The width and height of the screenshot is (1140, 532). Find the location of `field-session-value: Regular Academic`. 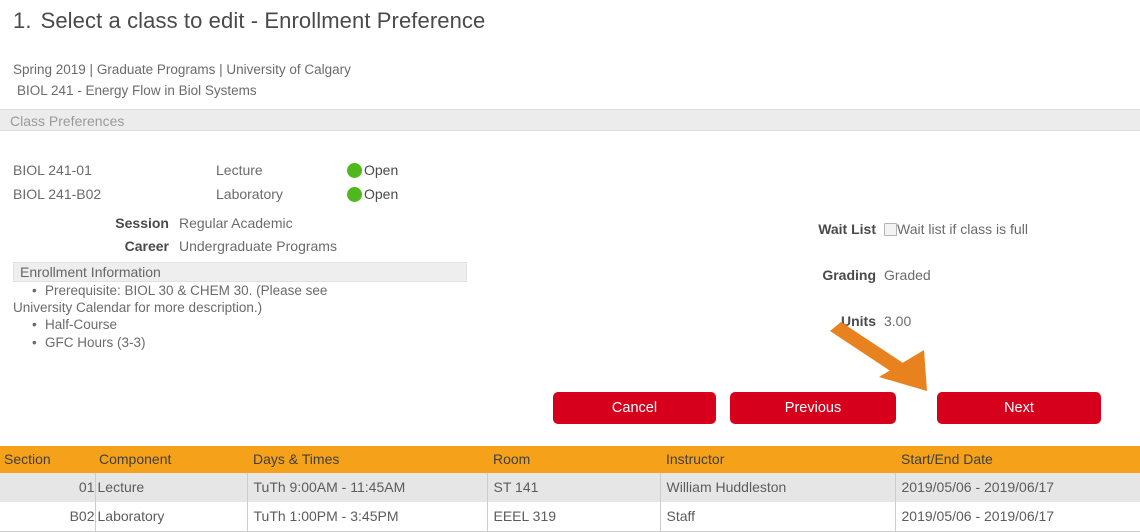

field-session-value: Regular Academic is located at coordinates (236, 223).